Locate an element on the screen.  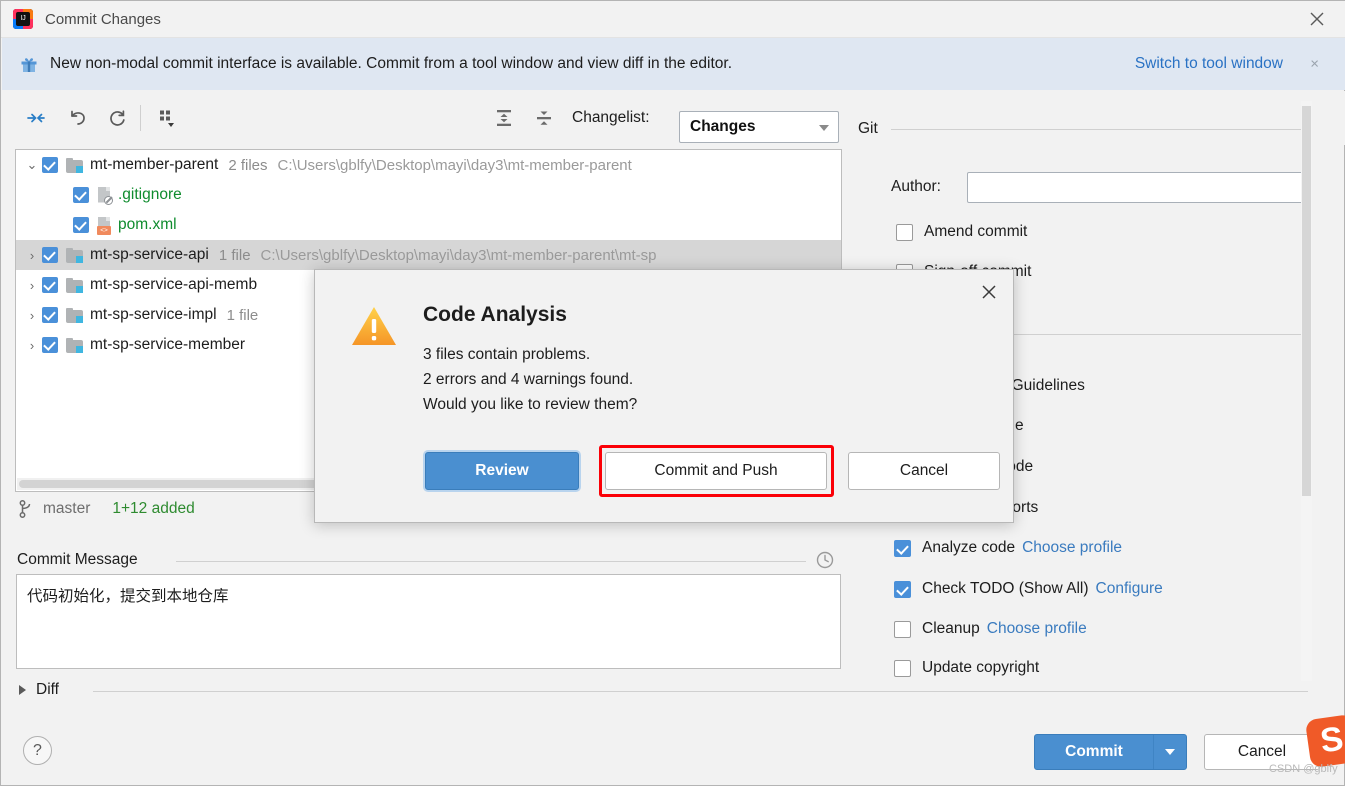
changelist-label: Changelist: is located at coordinates (611, 117).